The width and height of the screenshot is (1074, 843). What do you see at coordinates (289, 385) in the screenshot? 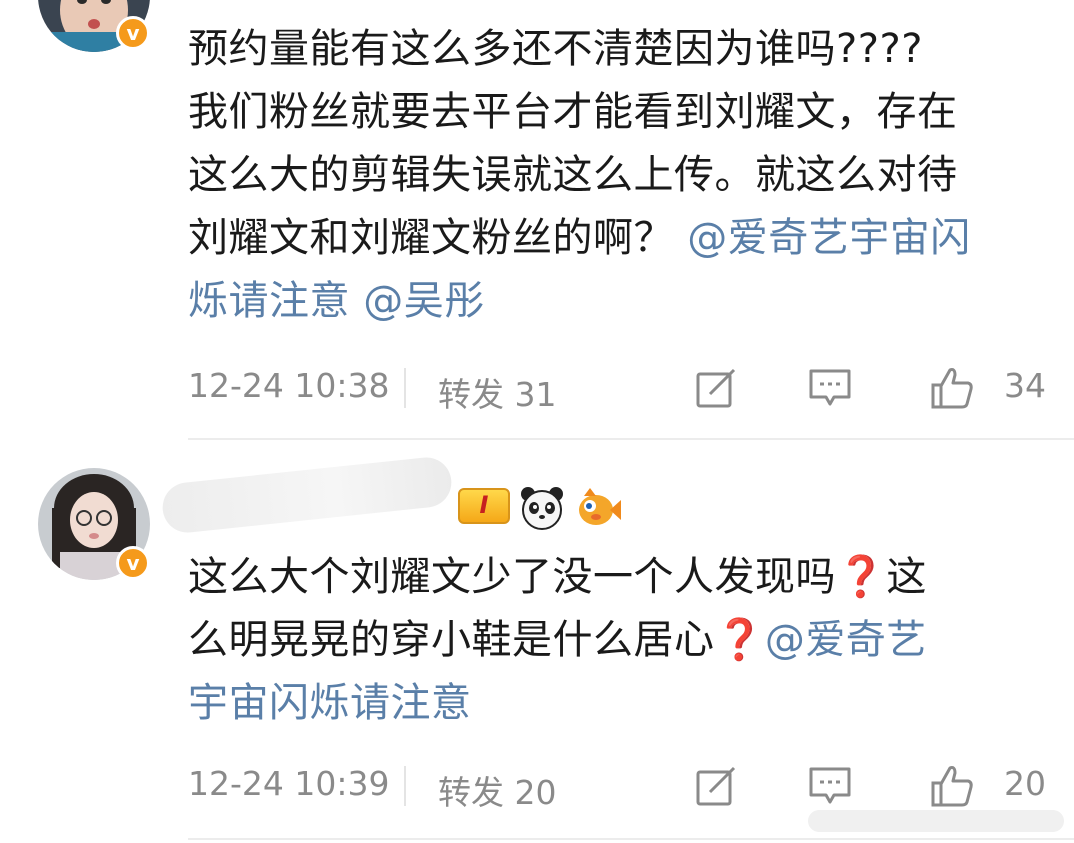
I see `timestamp: 12-24 10:38` at bounding box center [289, 385].